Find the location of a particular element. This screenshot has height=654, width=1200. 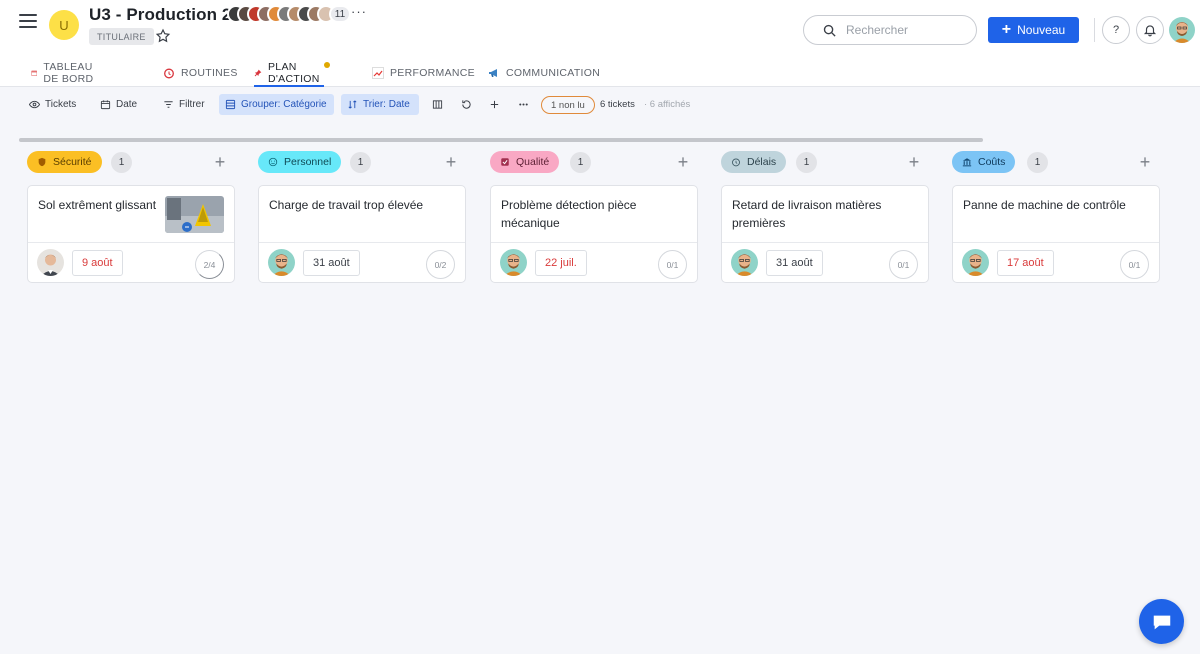

column-header-qualite: Qualité 1 + is located at coordinates (592, 162).